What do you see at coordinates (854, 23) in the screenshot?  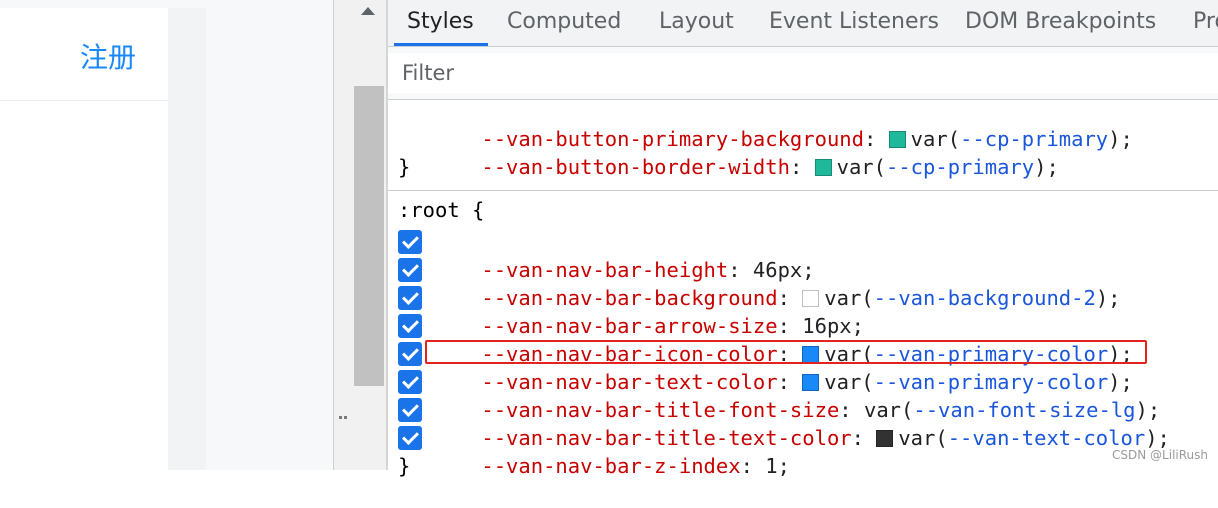 I see `tab-event-listeners: Event Listeners` at bounding box center [854, 23].